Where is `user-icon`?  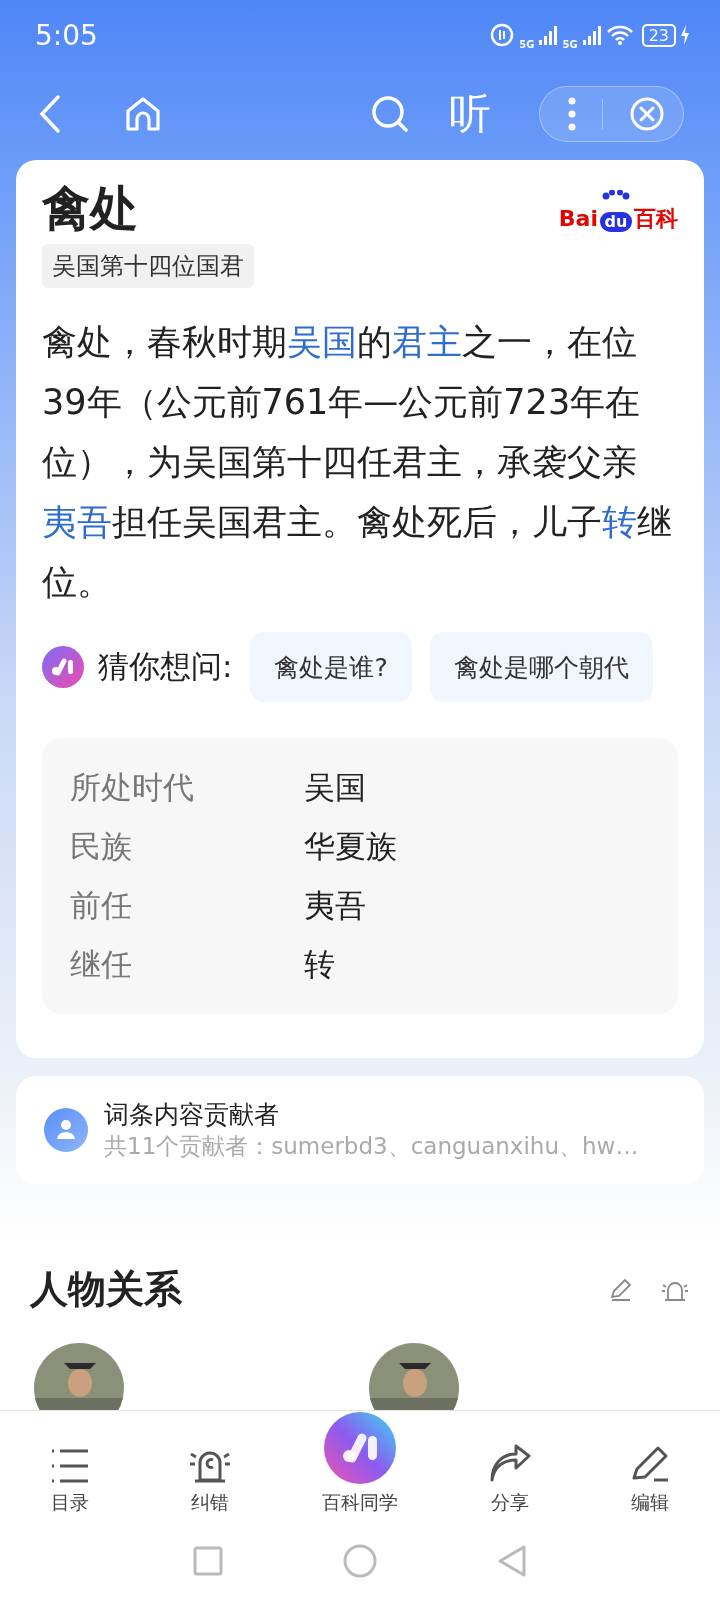 user-icon is located at coordinates (66, 1130).